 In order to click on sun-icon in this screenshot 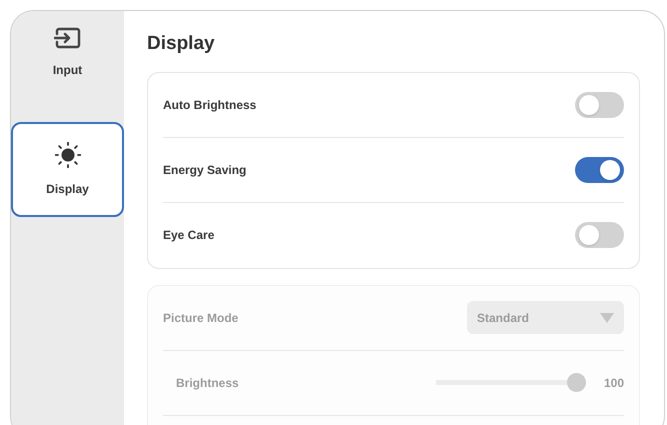, I will do `click(67, 155)`.